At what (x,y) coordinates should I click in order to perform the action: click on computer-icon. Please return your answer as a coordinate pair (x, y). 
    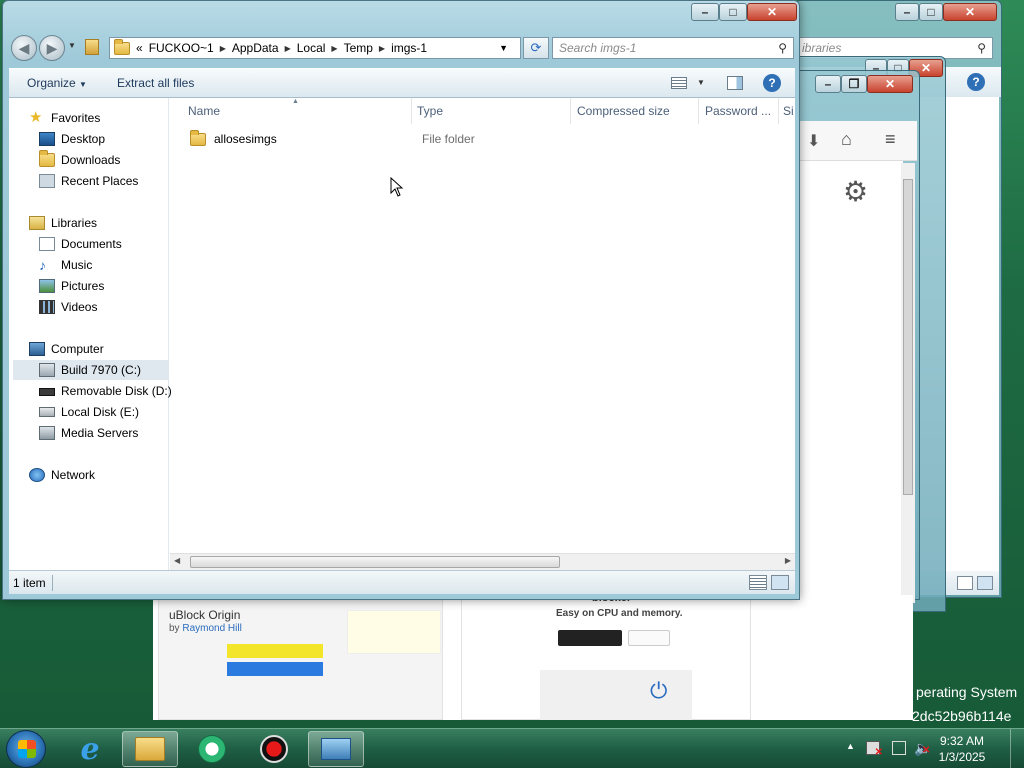
    Looking at the image, I should click on (37, 349).